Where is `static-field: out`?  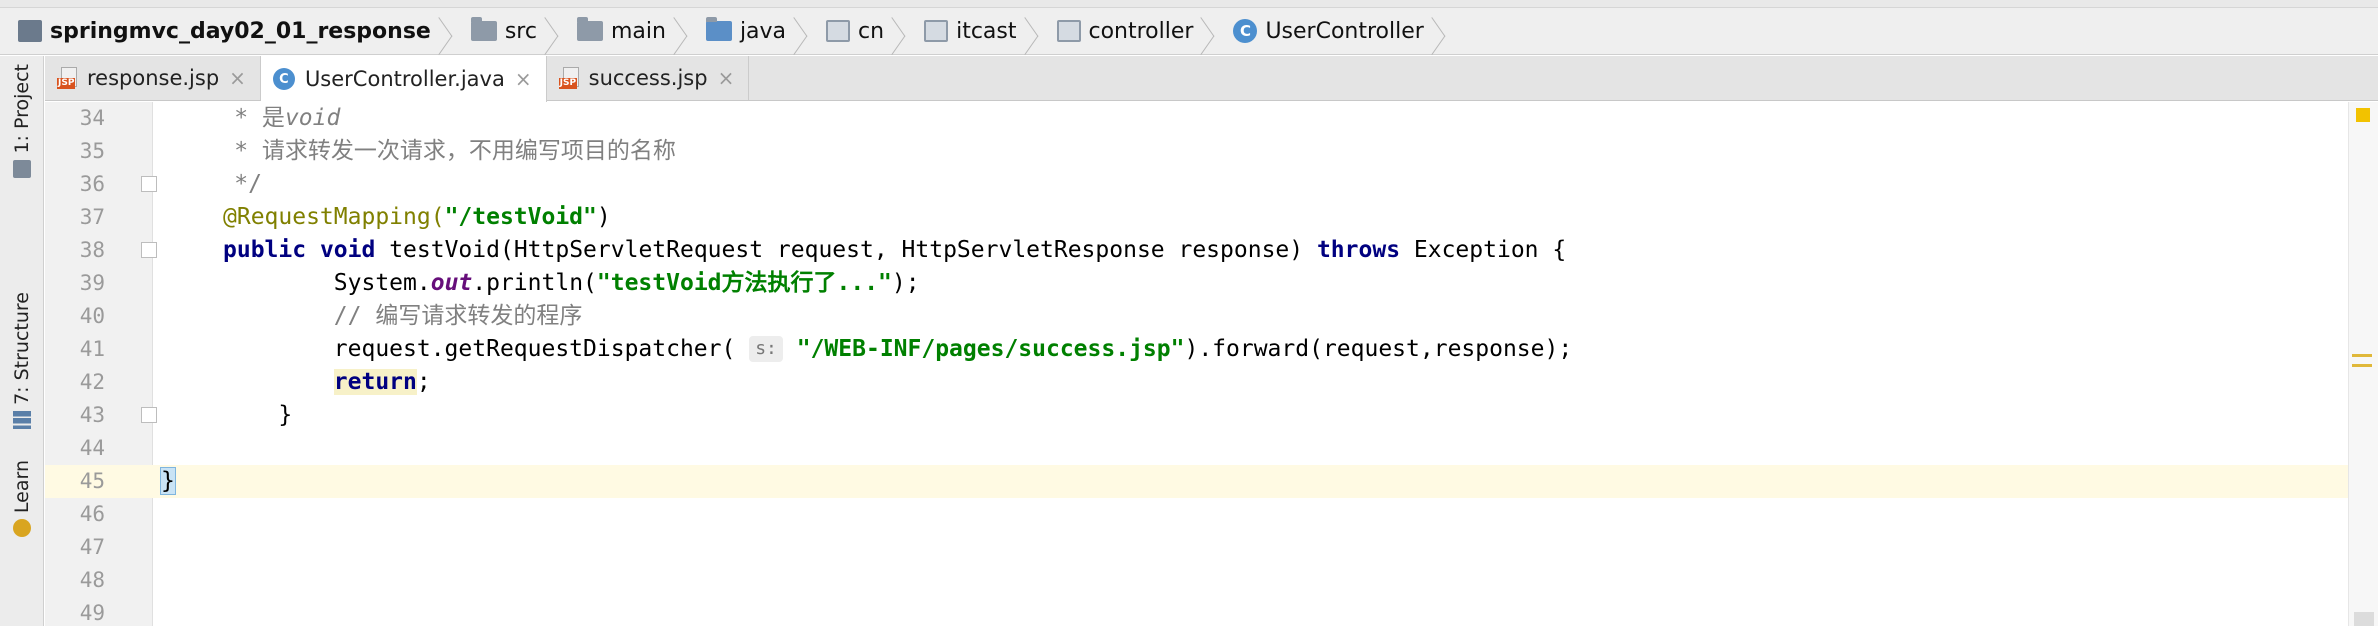
static-field: out is located at coordinates (451, 283).